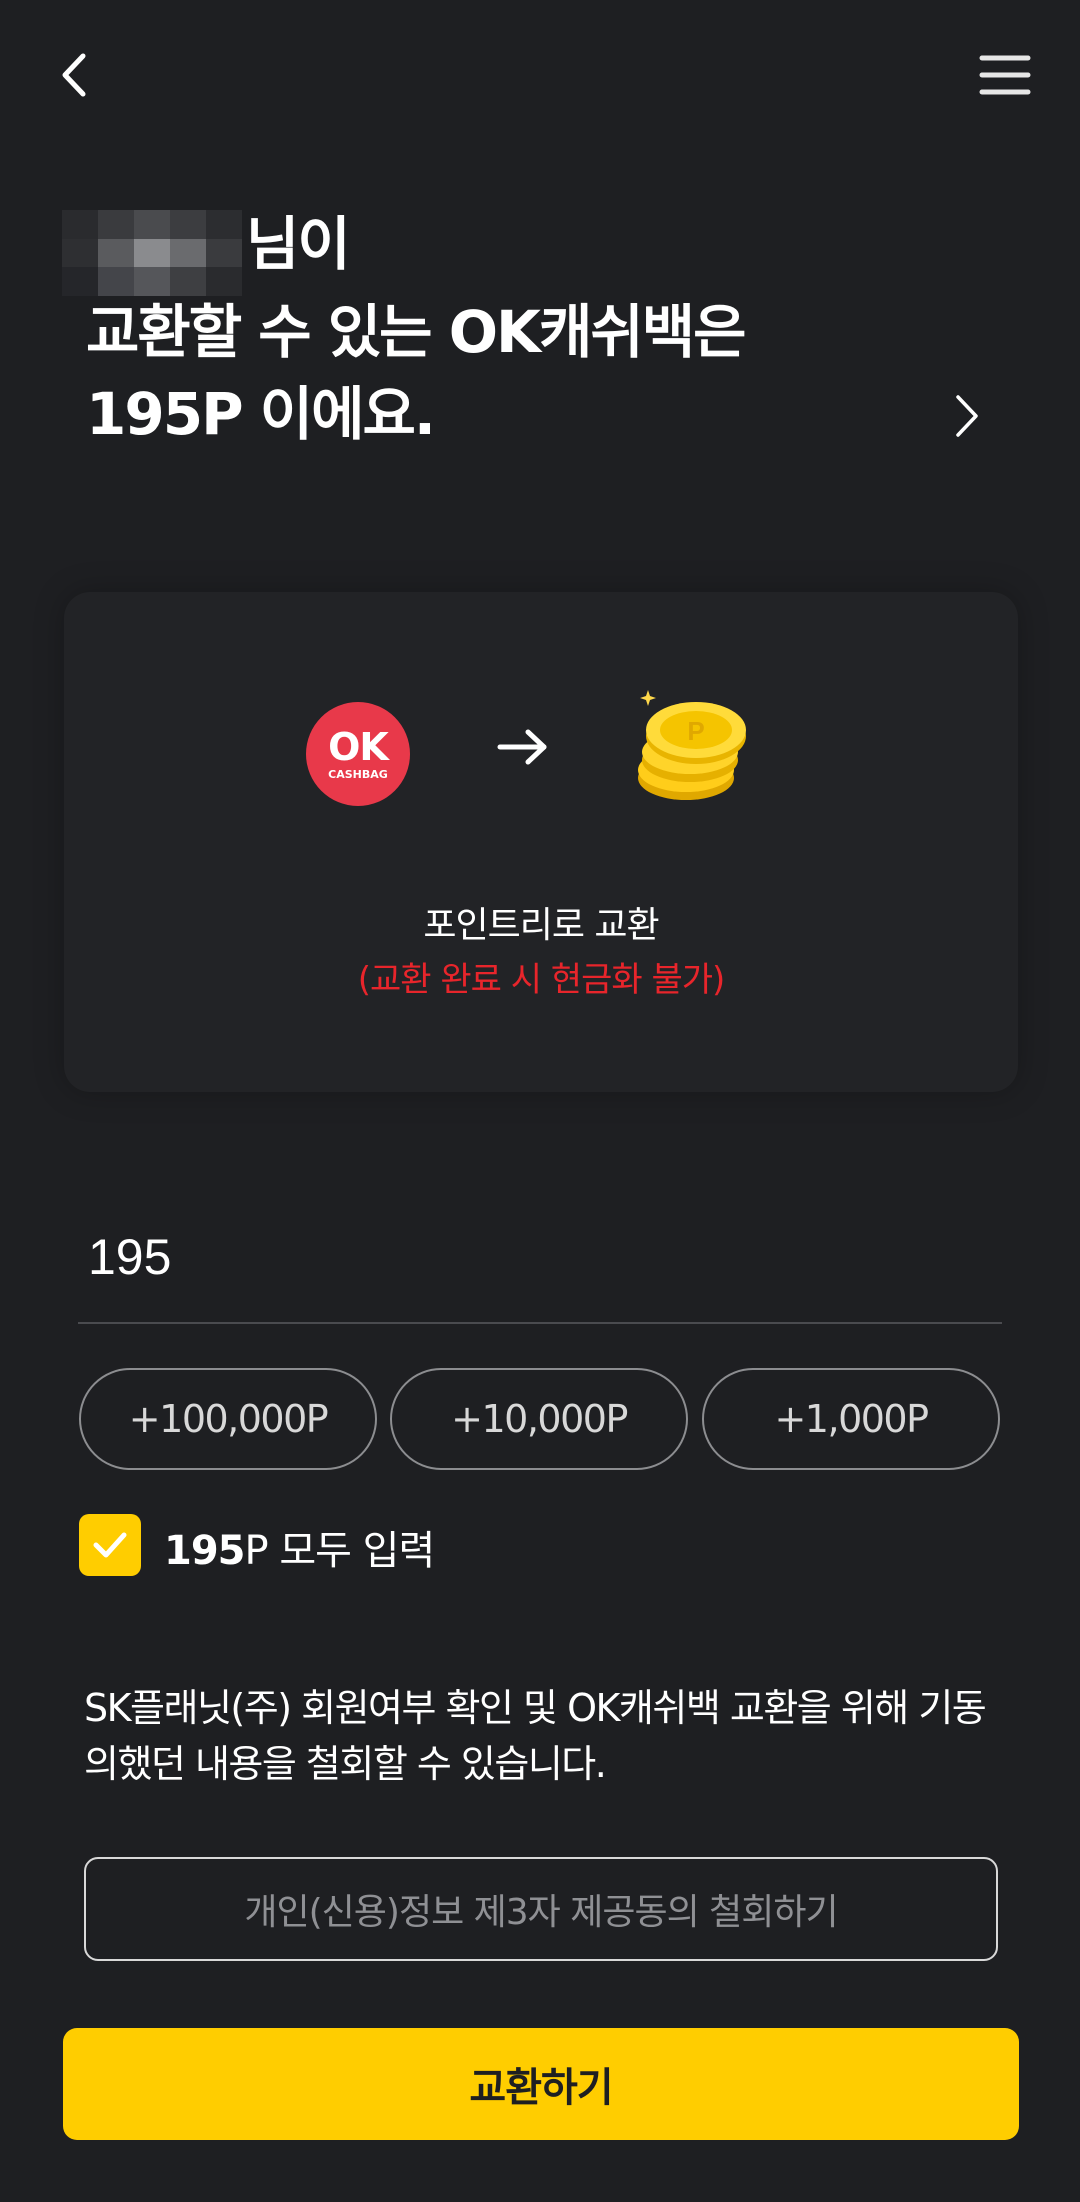  Describe the element at coordinates (228, 1419) in the screenshot. I see `add-100000-button: +100,000P` at that location.